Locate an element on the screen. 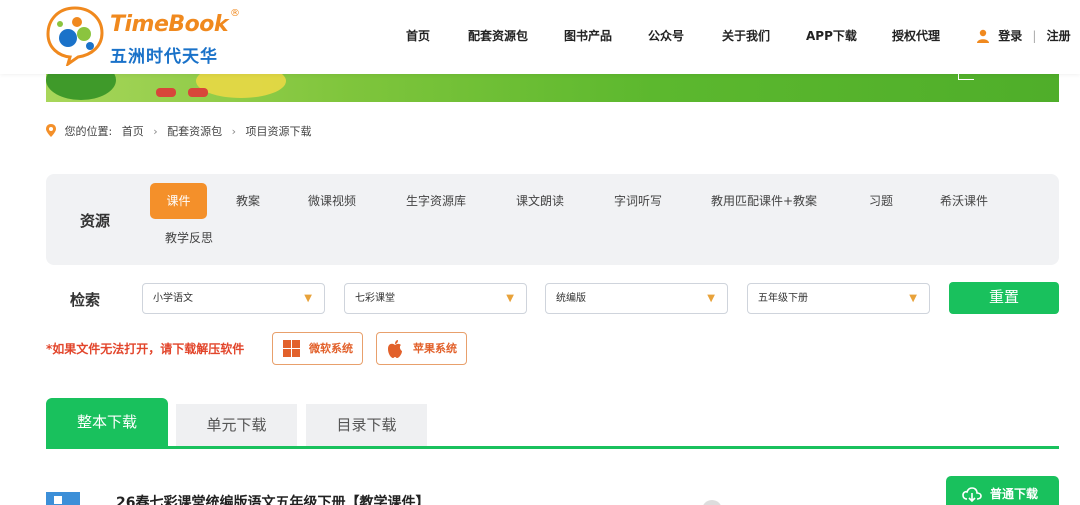  resource-tab-text-reading: 课文朗读 is located at coordinates (540, 201).